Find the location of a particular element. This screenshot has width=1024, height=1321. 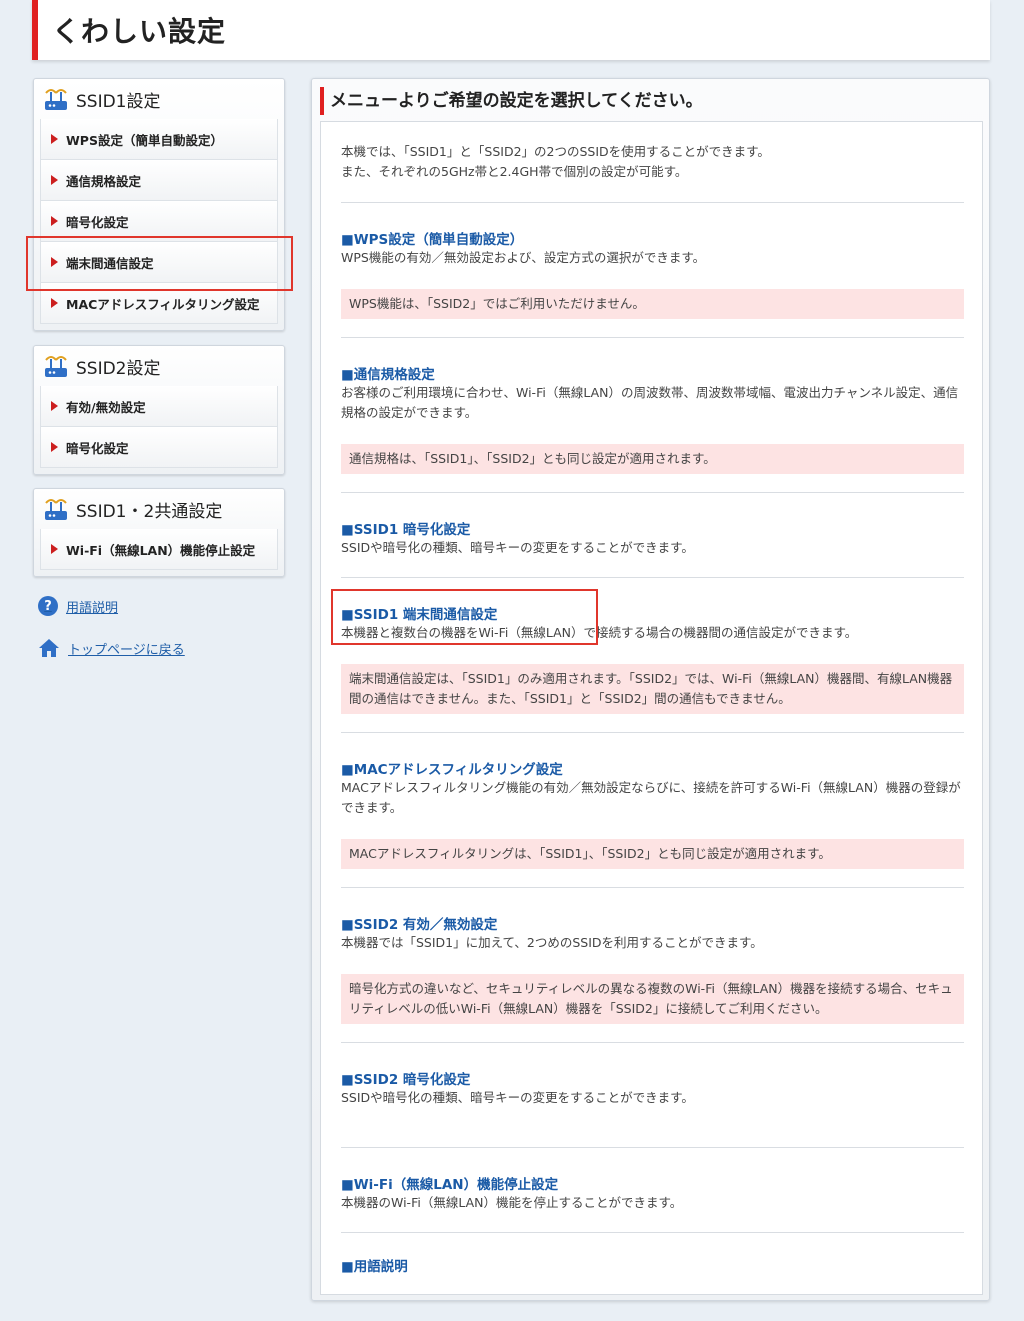

sidebar-common-title-text: SSID1・2共通設定 is located at coordinates (149, 511).